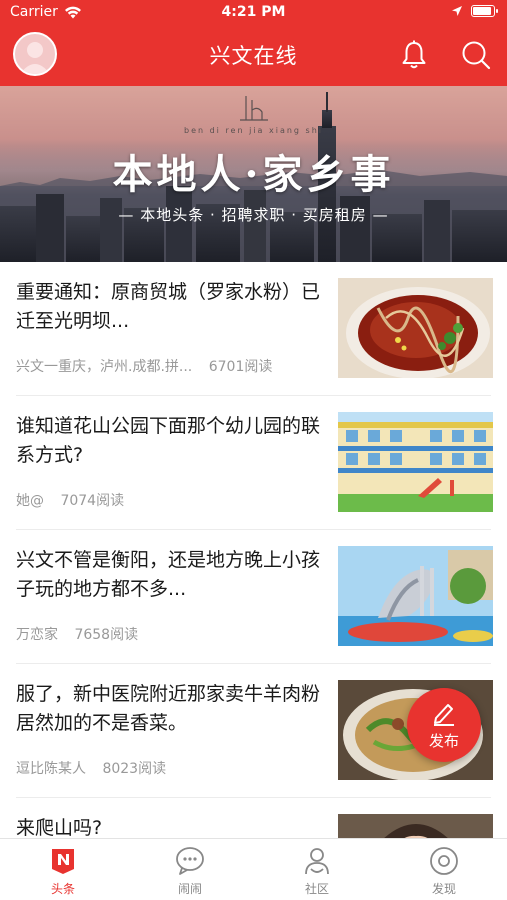 The image size is (507, 900). What do you see at coordinates (240, 367) in the screenshot?
I see `feed-item-reads: 6701阅读` at bounding box center [240, 367].